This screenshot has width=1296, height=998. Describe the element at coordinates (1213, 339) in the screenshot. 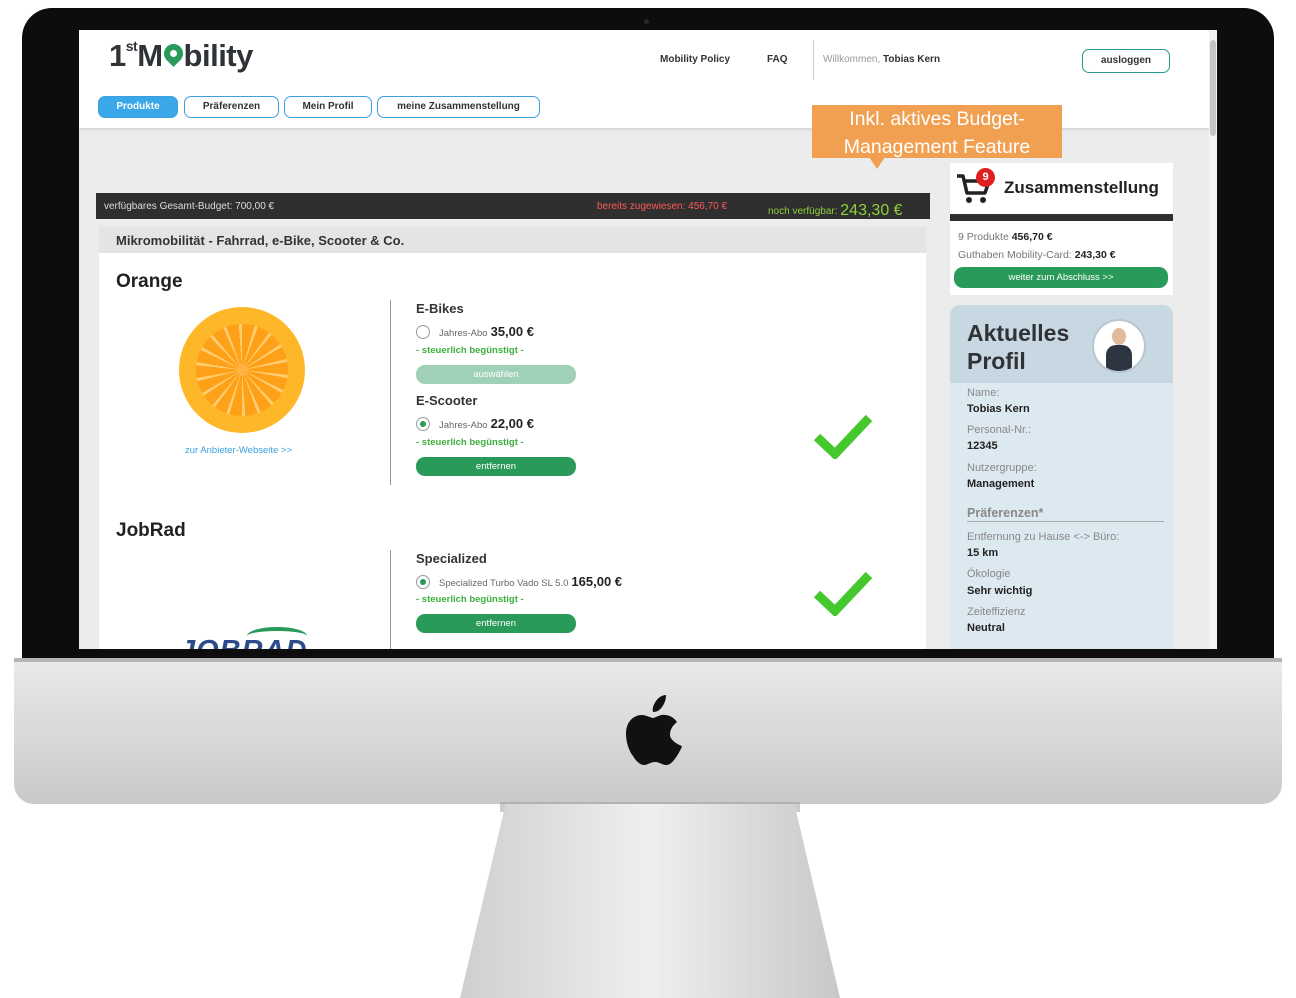

I see `page-scrollbar` at that location.